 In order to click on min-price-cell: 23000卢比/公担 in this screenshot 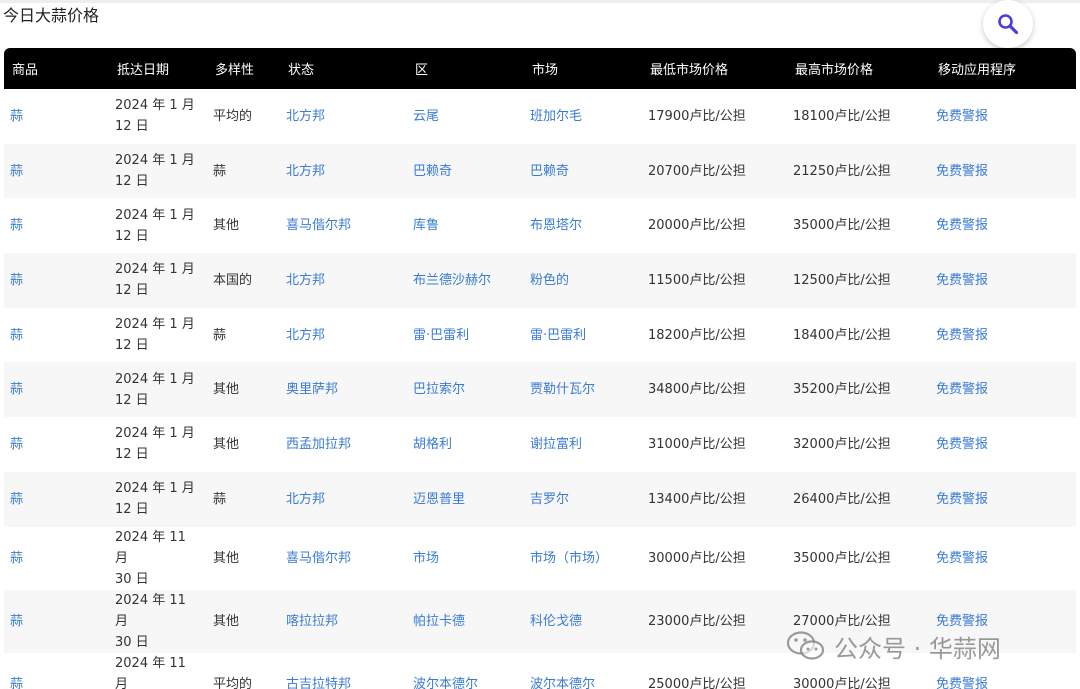, I will do `click(714, 621)`.